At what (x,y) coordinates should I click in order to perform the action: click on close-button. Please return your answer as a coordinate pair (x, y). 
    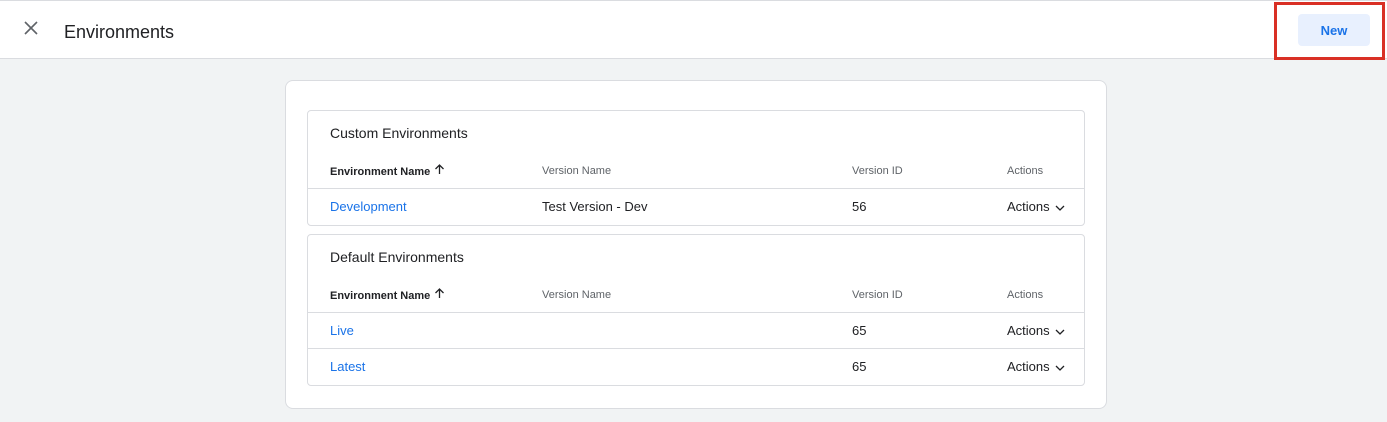
    Looking at the image, I should click on (31, 30).